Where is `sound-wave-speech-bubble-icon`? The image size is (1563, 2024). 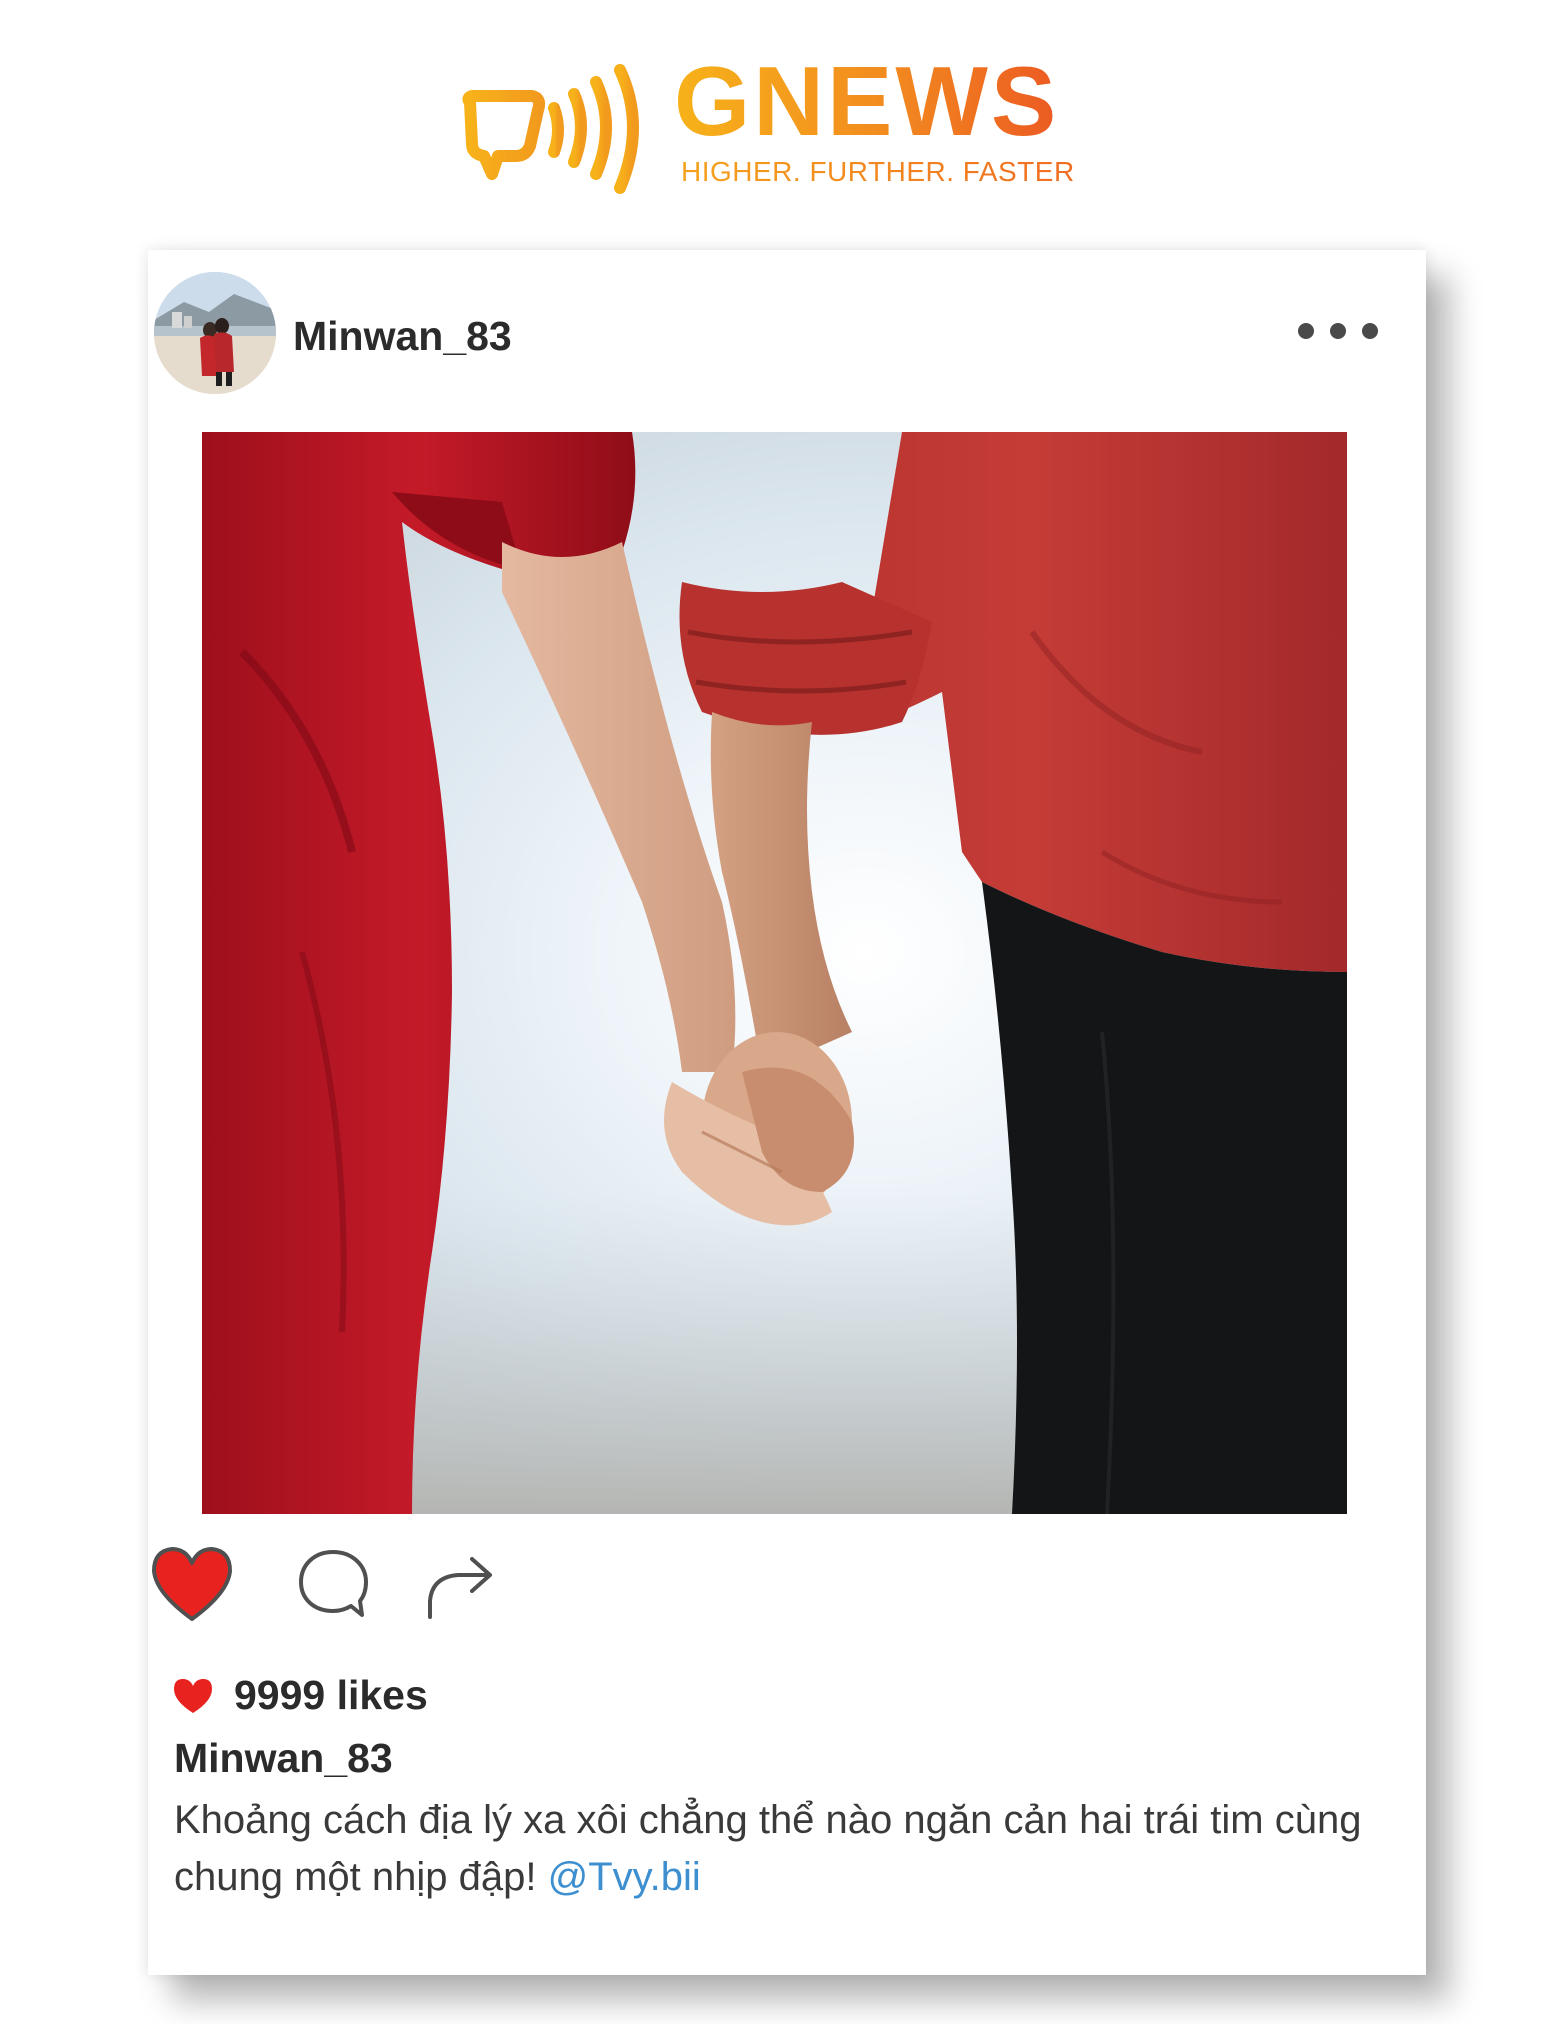 sound-wave-speech-bubble-icon is located at coordinates (550, 129).